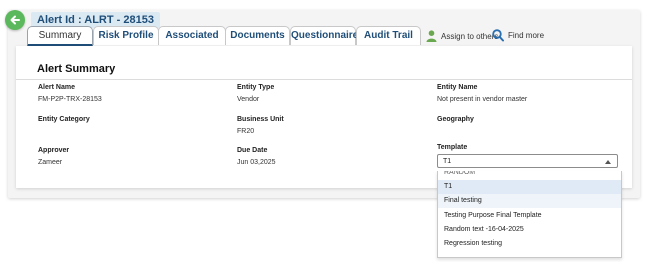  Describe the element at coordinates (498, 34) in the screenshot. I see `search-icon` at that location.